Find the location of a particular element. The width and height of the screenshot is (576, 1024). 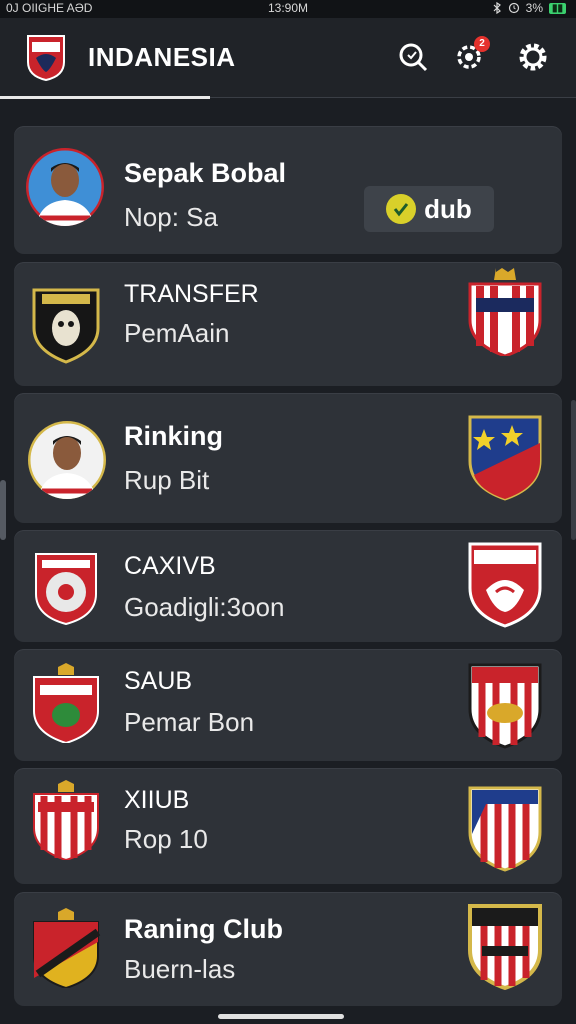

settings-gear-icon is located at coordinates (533, 57).